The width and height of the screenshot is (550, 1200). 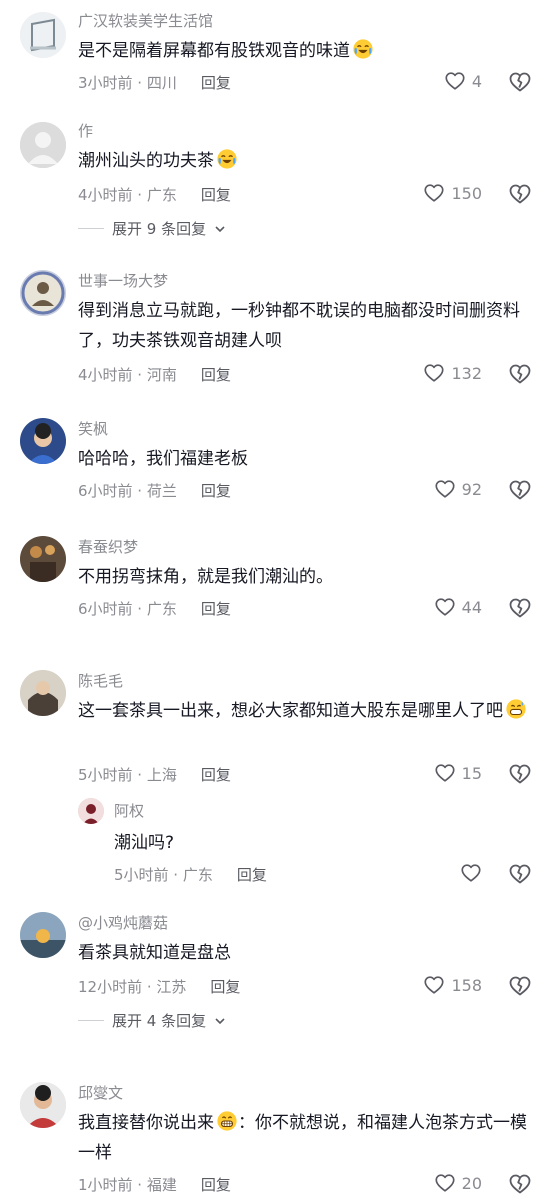 I want to click on comment-text: 得到消息立马就跑，一秒钟都不耽误的电脑都没时间删资料了，功夫茶铁观音胡建人呗, so click(x=299, y=326).